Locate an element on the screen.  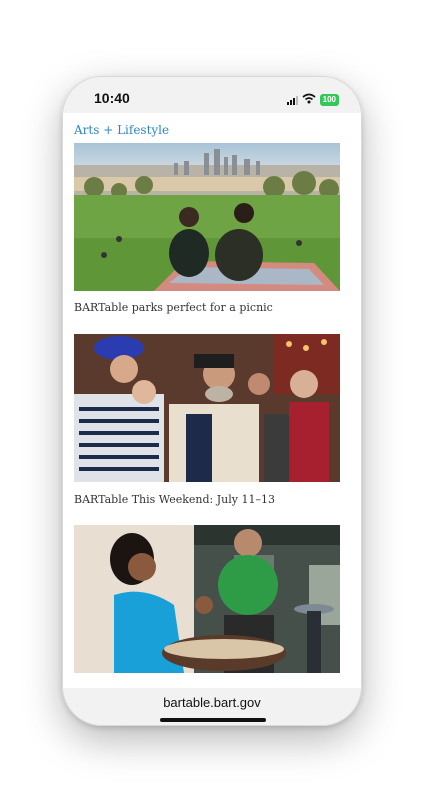
status-icons: 100 is located at coordinates (312, 100).